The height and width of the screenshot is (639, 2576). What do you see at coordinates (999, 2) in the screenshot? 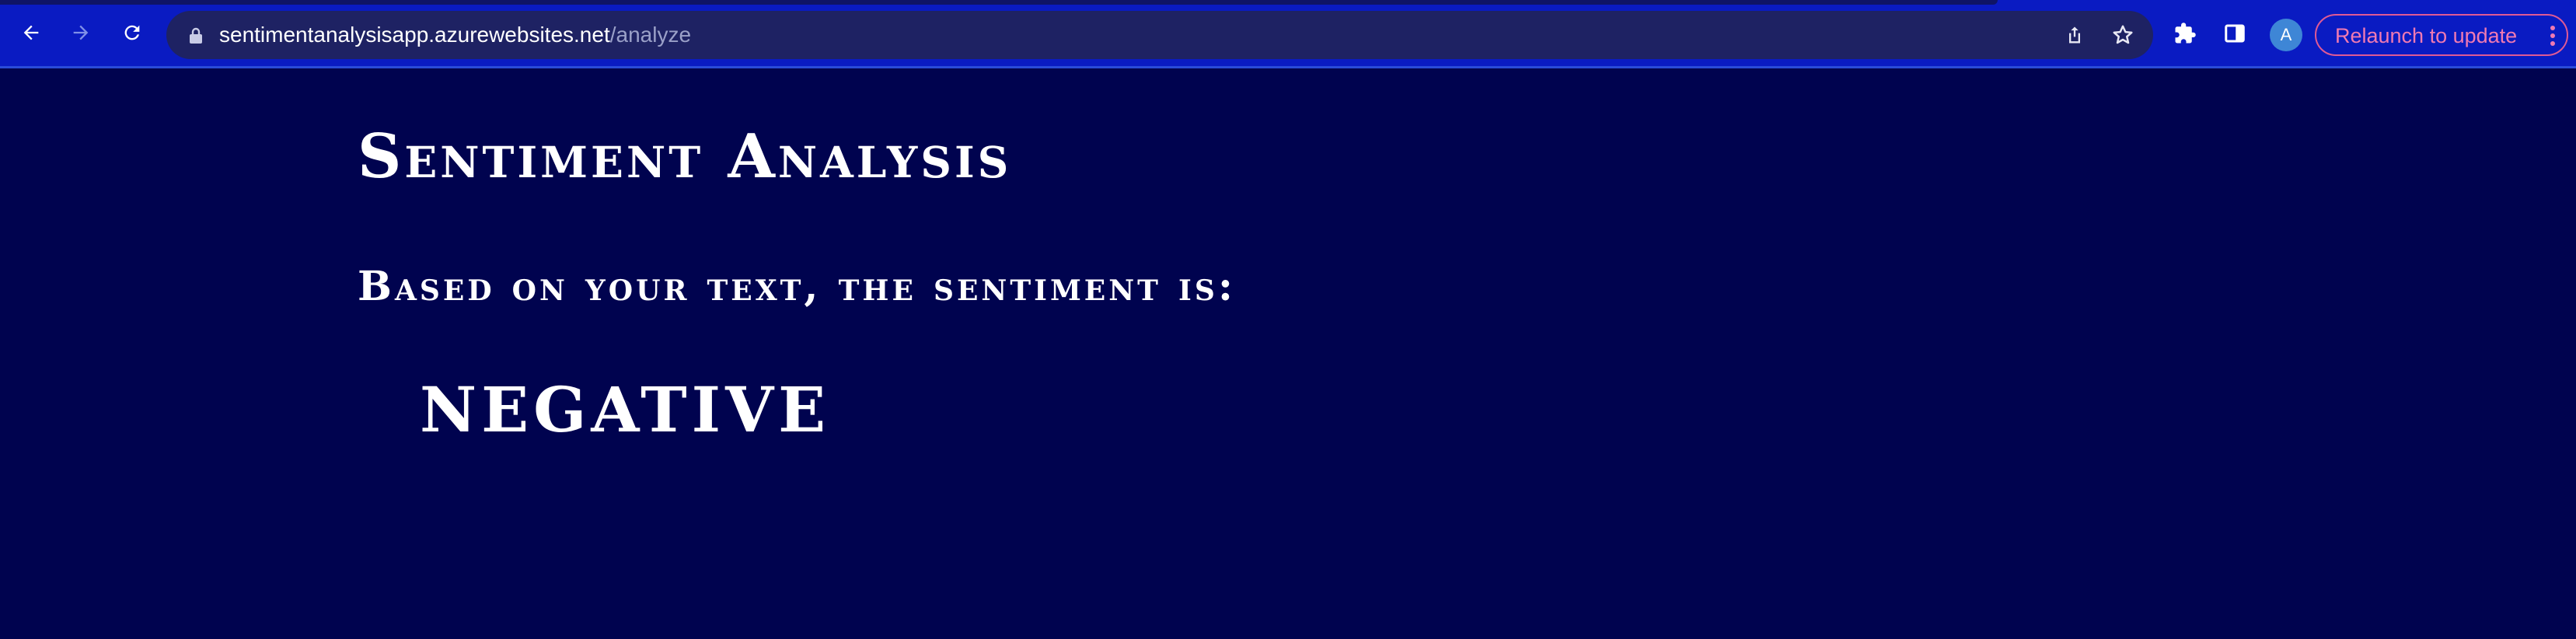
I see `tab-strip` at bounding box center [999, 2].